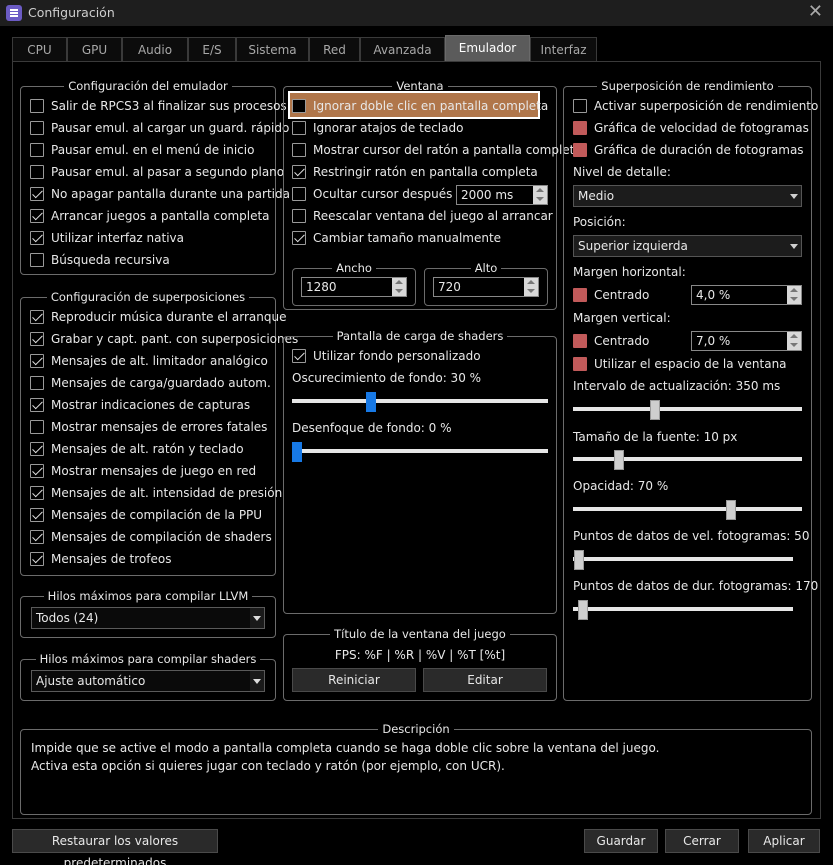 This screenshot has height=865, width=833. I want to click on checkbox-label: Búsqueda recursiva, so click(110, 260).